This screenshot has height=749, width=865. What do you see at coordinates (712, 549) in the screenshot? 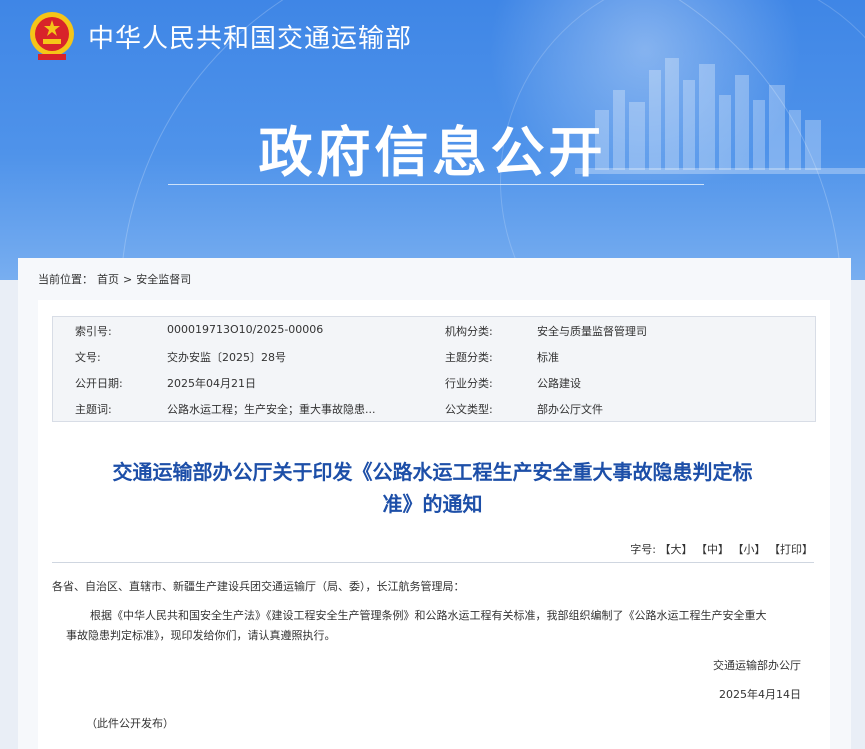
I see `font-medium-button: 【中】` at bounding box center [712, 549].